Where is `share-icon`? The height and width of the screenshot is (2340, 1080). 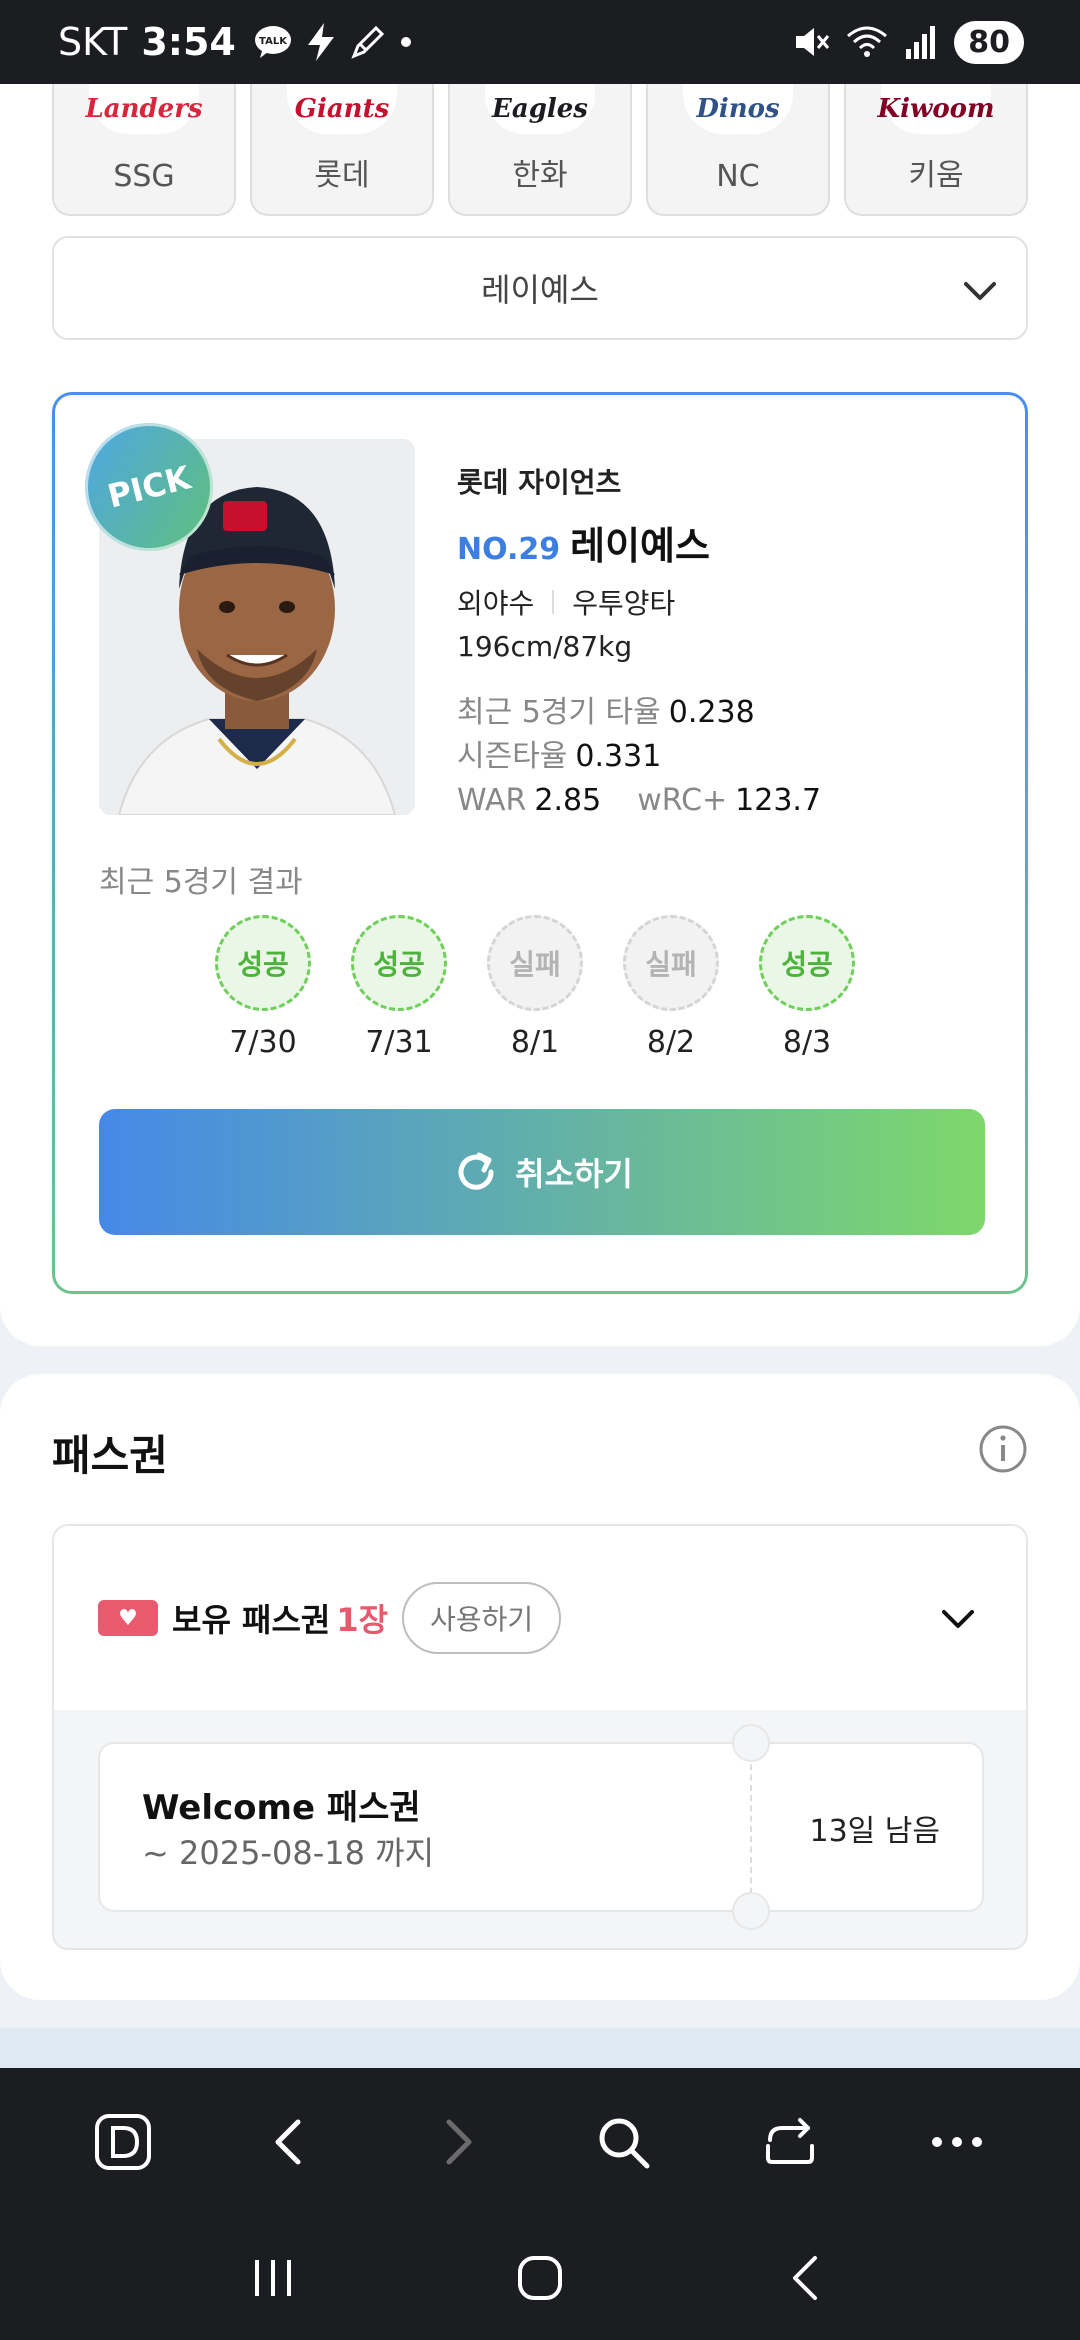
share-icon is located at coordinates (790, 2142).